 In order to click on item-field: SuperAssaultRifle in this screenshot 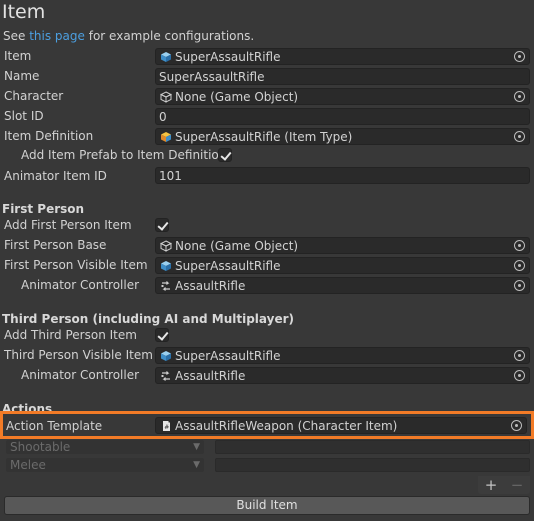, I will do `click(342, 56)`.